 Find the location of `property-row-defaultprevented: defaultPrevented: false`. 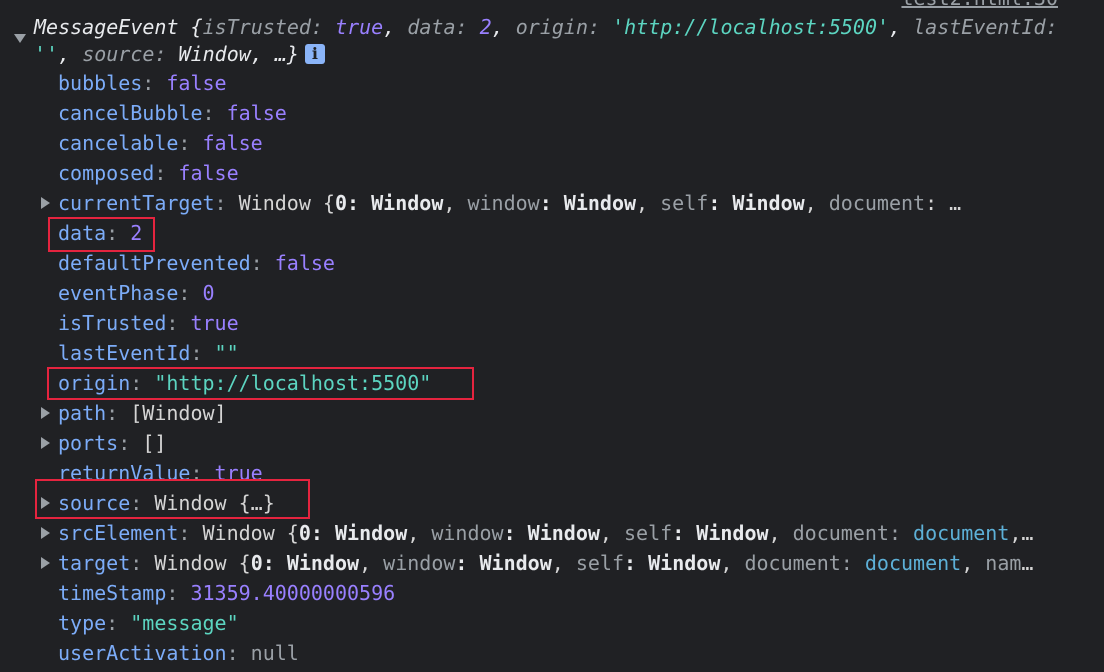

property-row-defaultprevented: defaultPrevented: false is located at coordinates (560, 263).